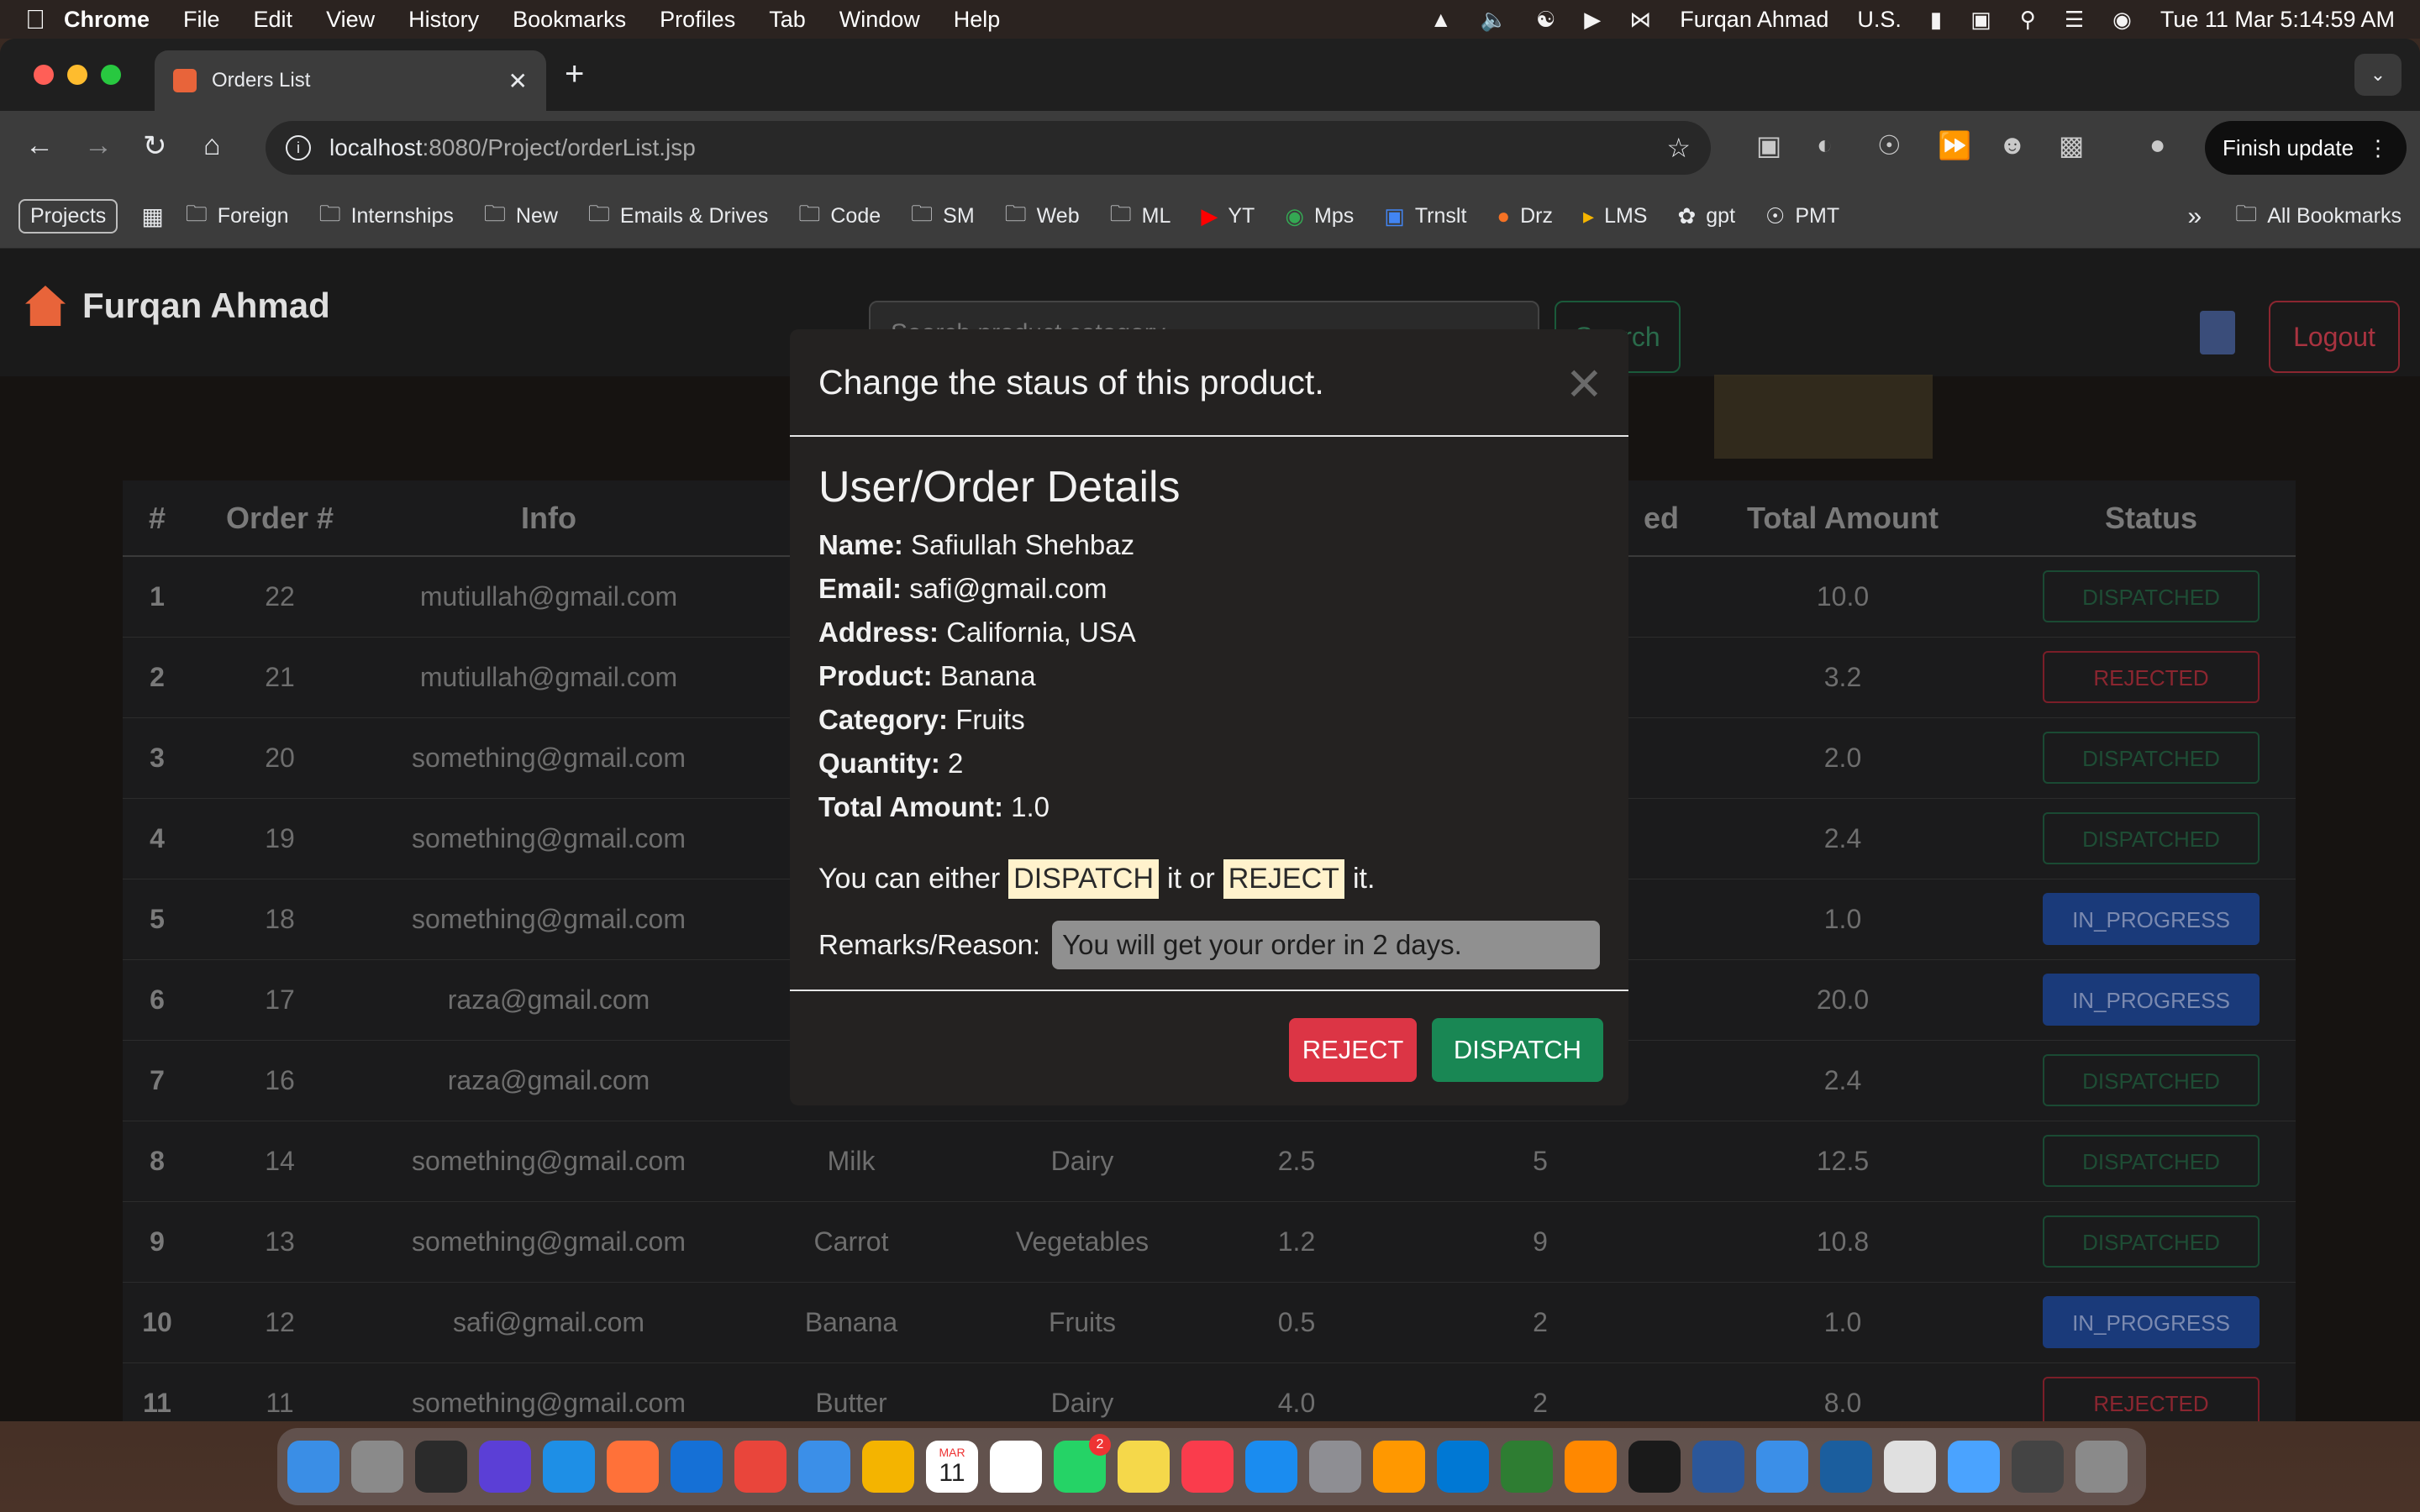 The width and height of the screenshot is (2420, 1512). Describe the element at coordinates (521, 216) in the screenshot. I see `bookmark-folder: 🗀 New` at that location.